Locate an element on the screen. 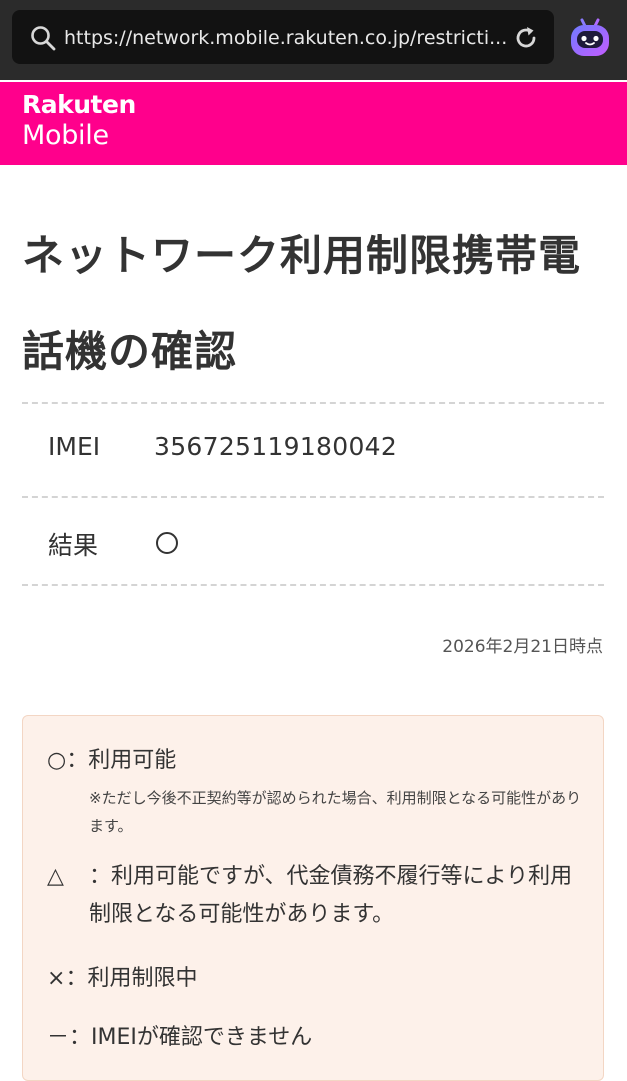 Image resolution: width=627 pixels, height=1081 pixels. legend-available-note: ※ただし今後不正契約等が認められた場合、利用制限となる可能性があります。 is located at coordinates (335, 812).